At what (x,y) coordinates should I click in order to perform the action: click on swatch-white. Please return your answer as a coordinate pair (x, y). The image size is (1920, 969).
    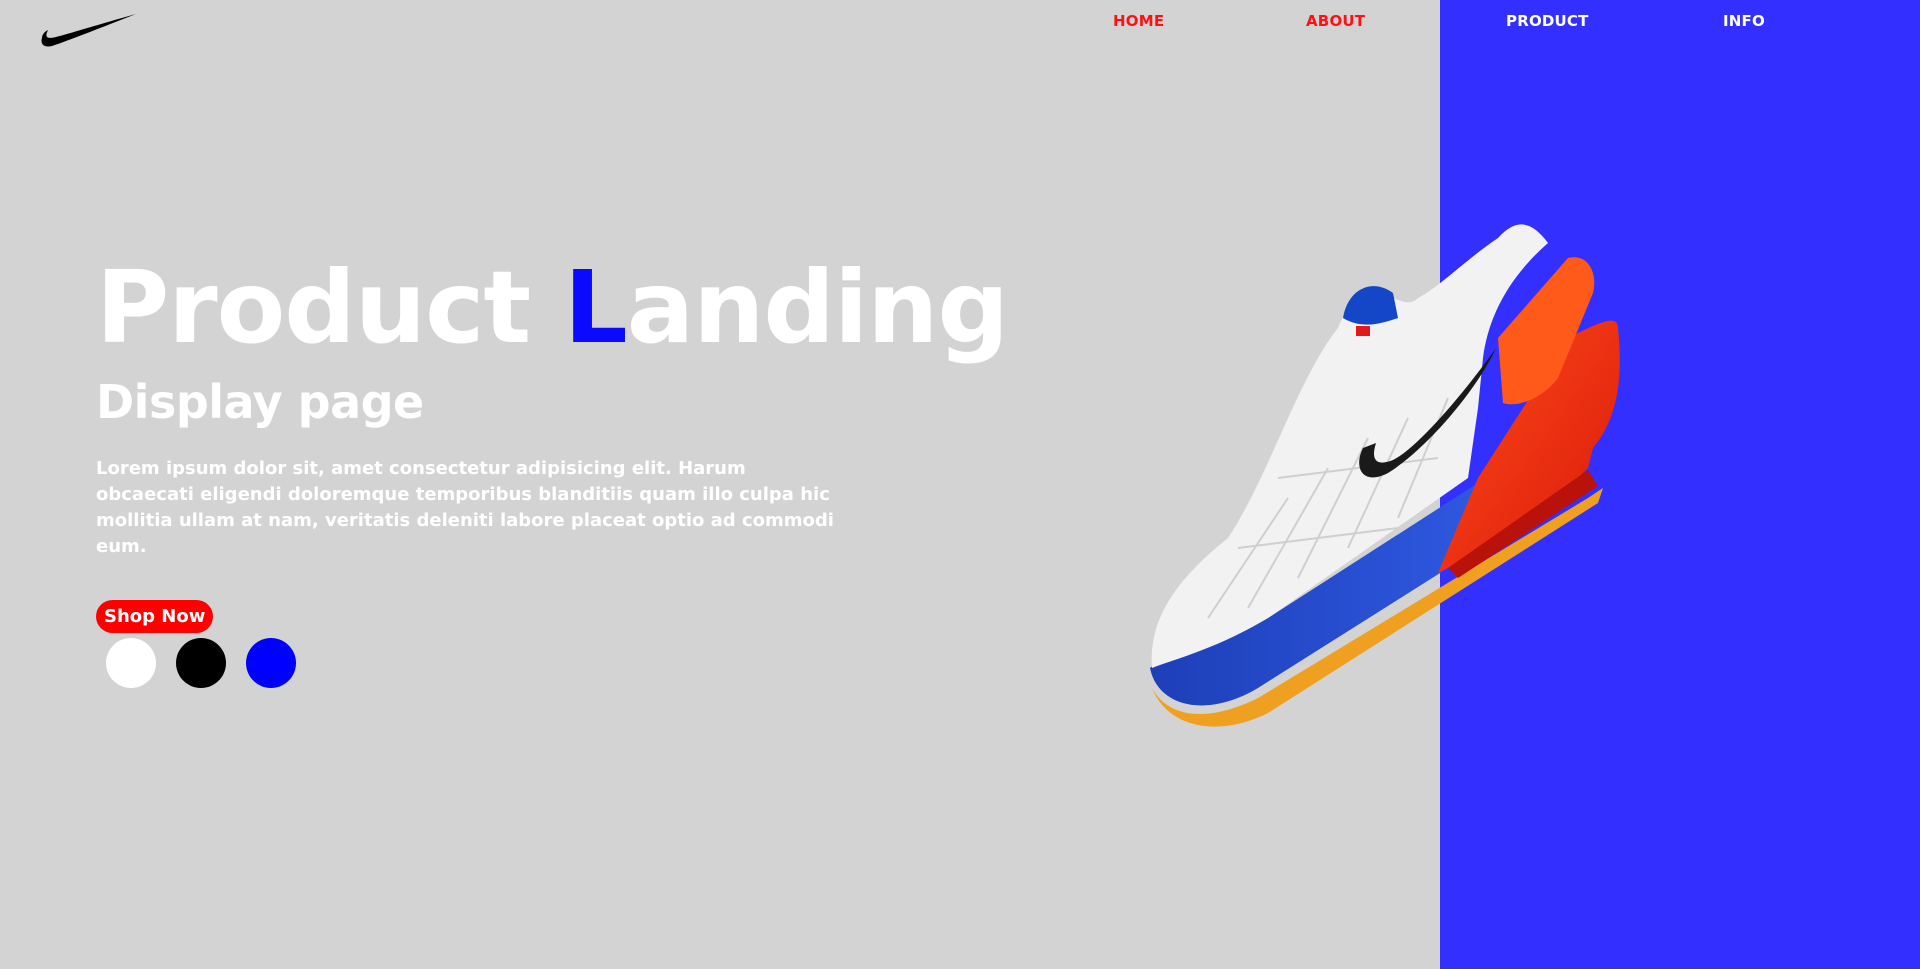
    Looking at the image, I should click on (131, 663).